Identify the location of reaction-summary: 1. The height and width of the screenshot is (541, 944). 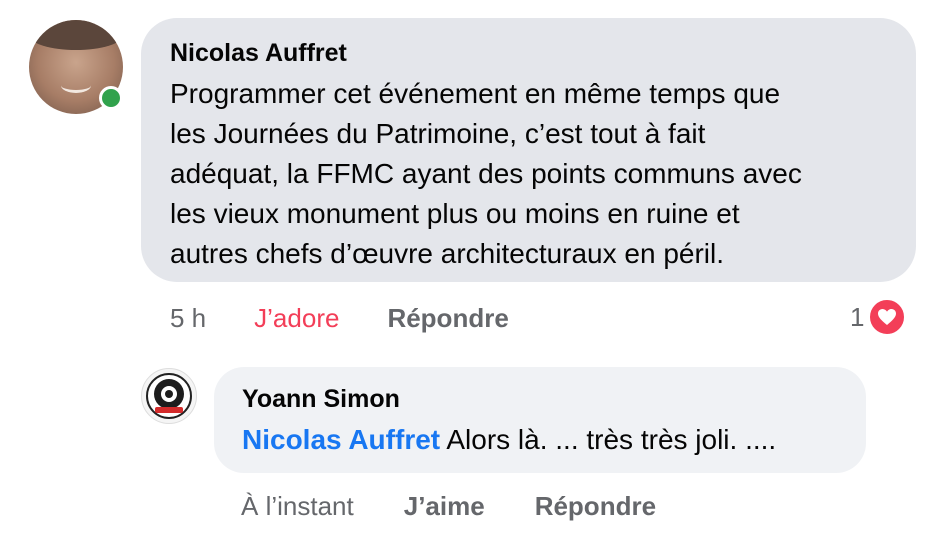
(878, 317).